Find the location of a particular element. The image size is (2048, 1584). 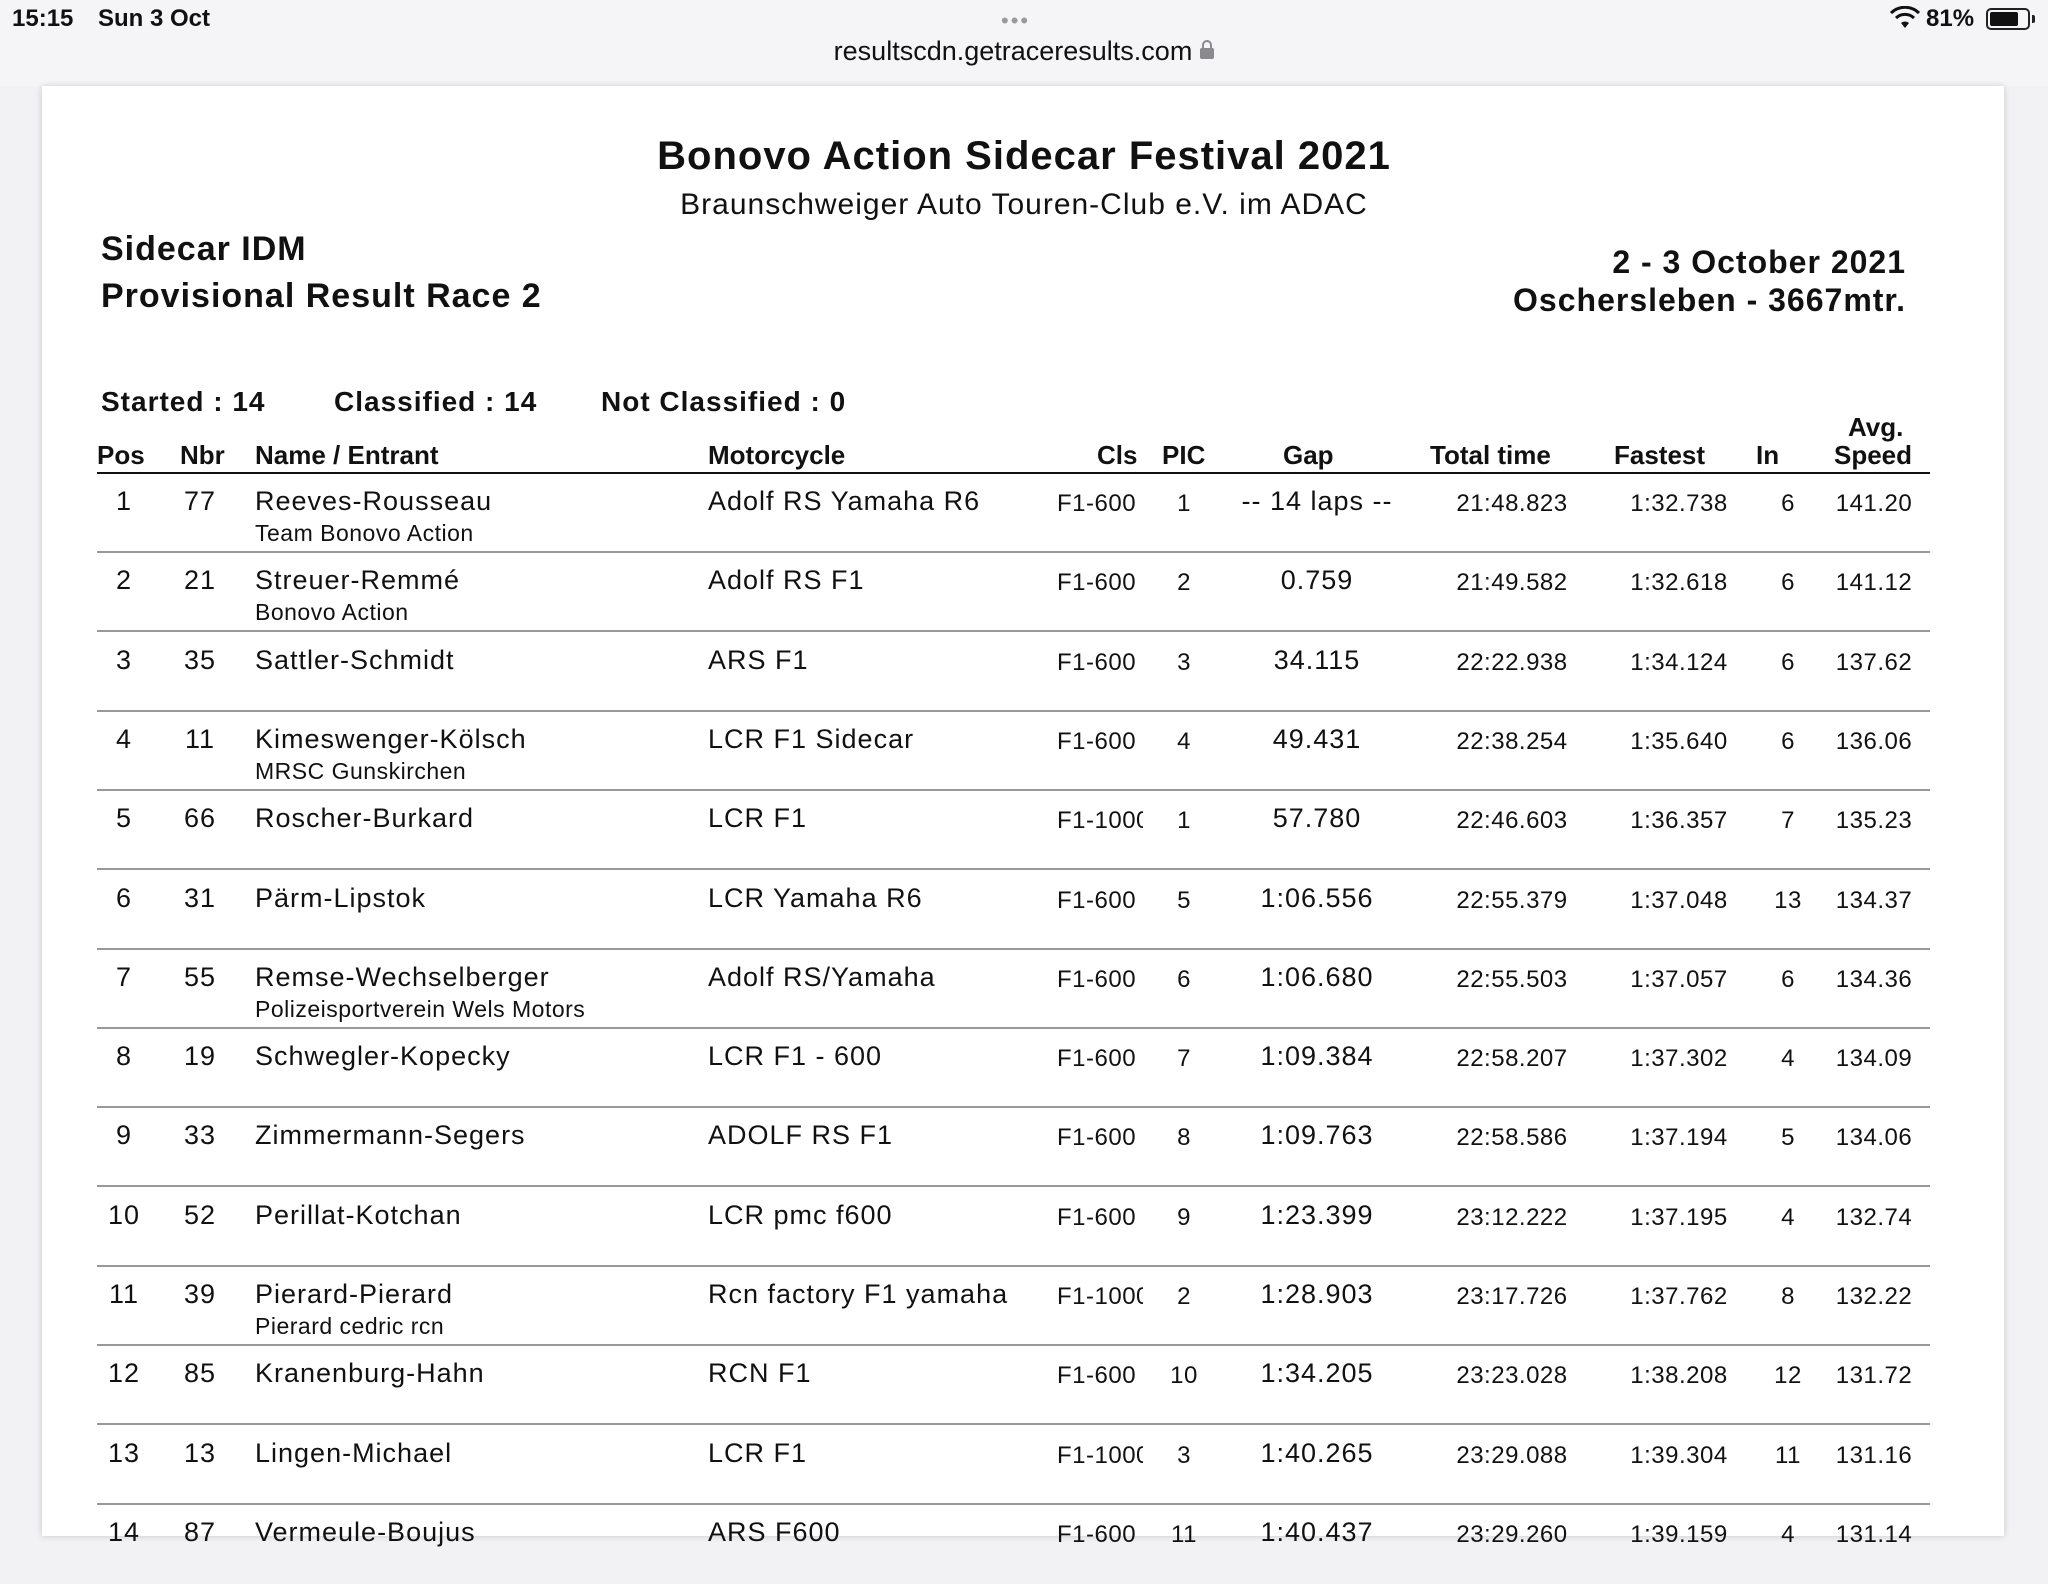

status-time: 15:15 is located at coordinates (43, 18).